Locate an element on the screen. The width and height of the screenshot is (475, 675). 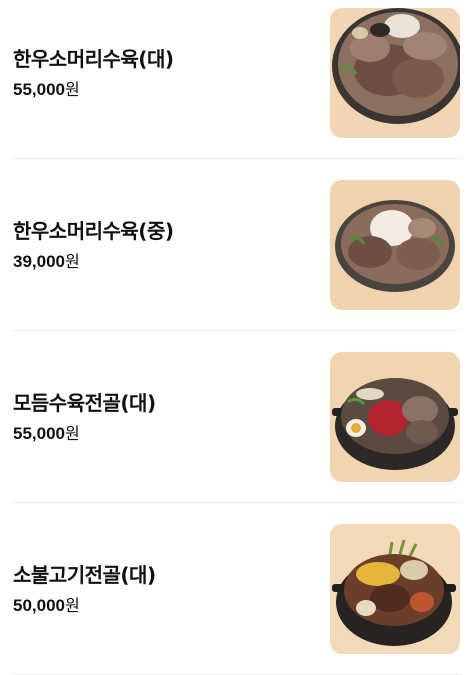
assorted-hotpot-photo-art is located at coordinates (395, 416).